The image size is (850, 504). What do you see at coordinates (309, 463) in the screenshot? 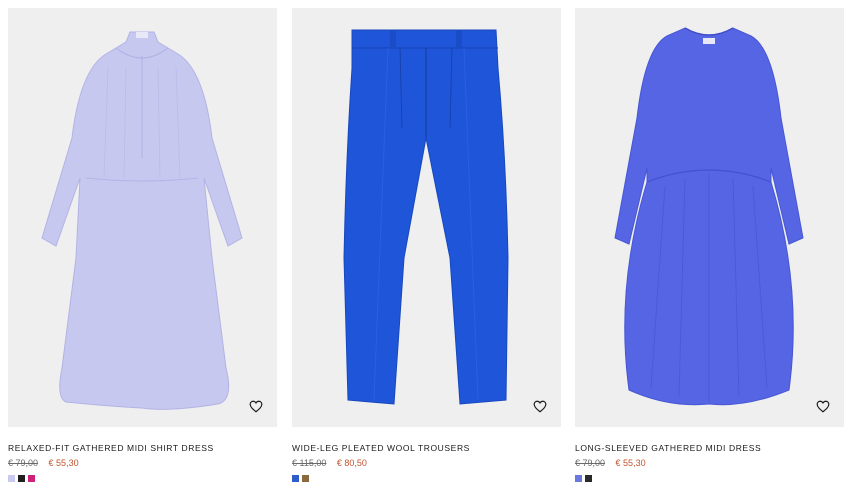
I see `original-price: € 115,00` at bounding box center [309, 463].